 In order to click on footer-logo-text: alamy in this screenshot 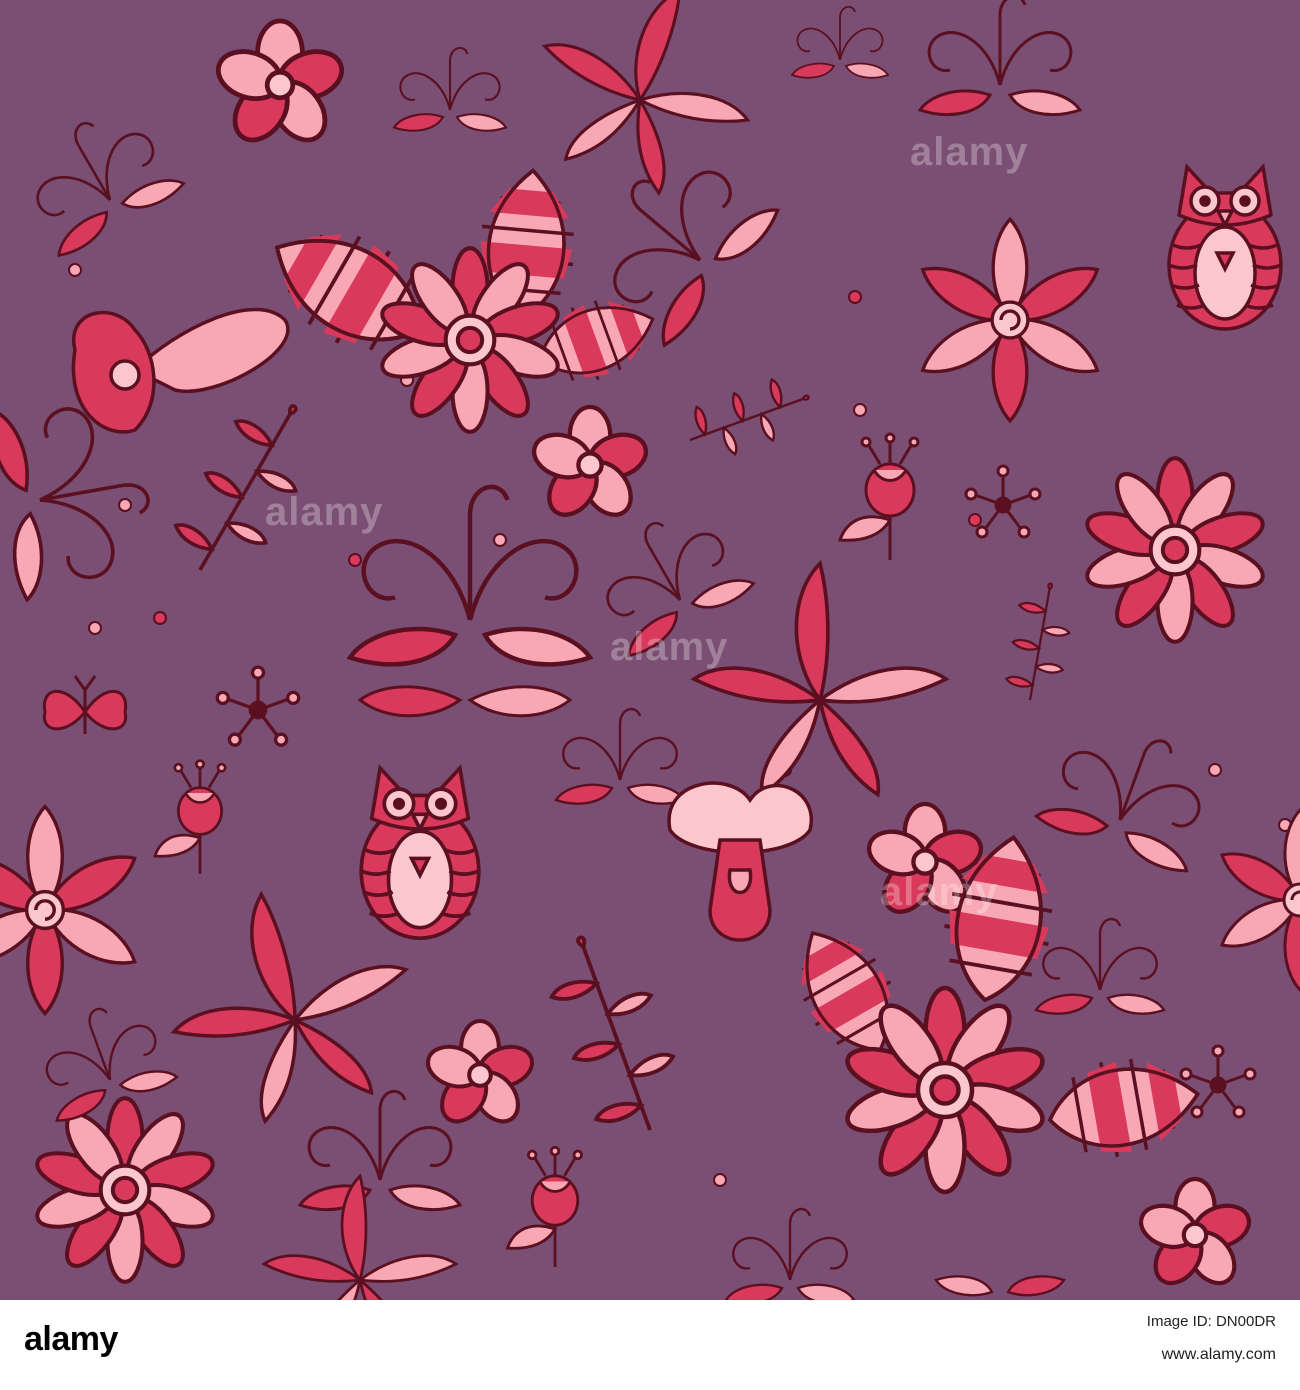, I will do `click(71, 1339)`.